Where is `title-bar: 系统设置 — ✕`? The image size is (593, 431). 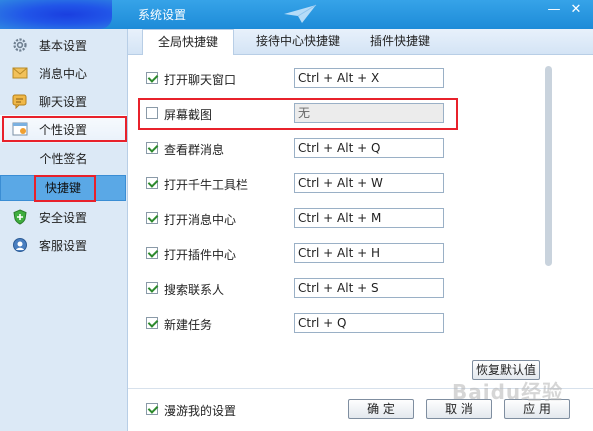
title-bar: 系统设置 — ✕ is located at coordinates (296, 14).